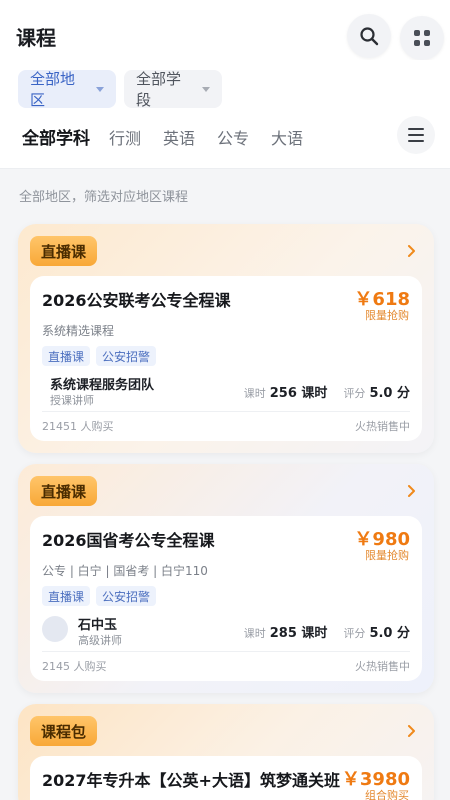 This screenshot has height=800, width=450. What do you see at coordinates (225, 114) in the screenshot?
I see `filter-bar: 全部地区 全部学段` at bounding box center [225, 114].